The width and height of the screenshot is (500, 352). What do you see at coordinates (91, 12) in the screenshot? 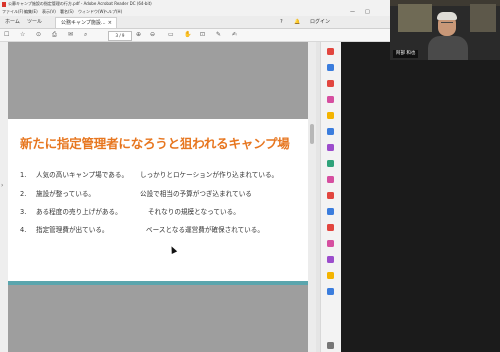
I see `menu-window: ウィンドウ(W)` at bounding box center [91, 12].